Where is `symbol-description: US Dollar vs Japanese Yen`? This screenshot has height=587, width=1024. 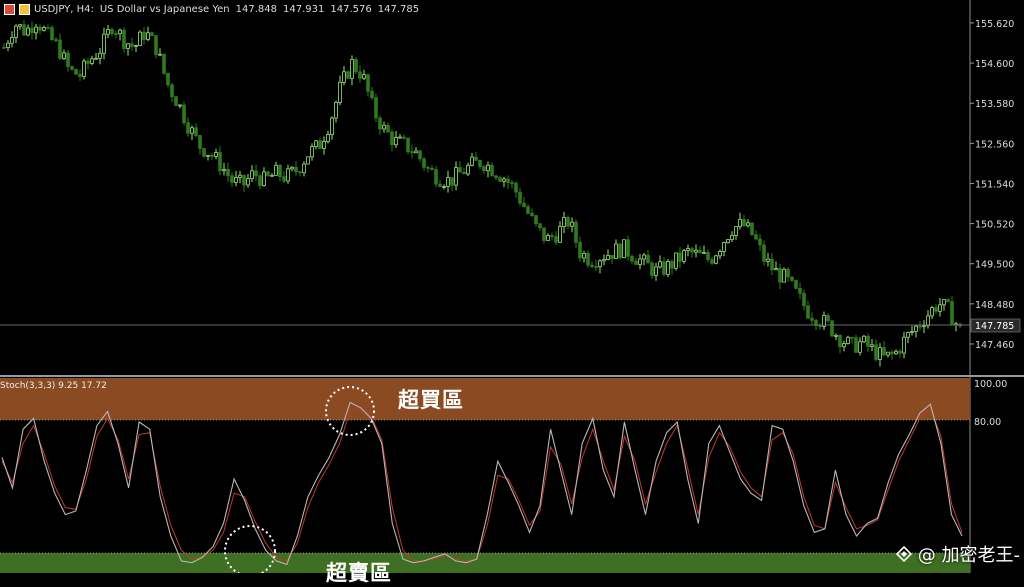
symbol-description: US Dollar vs Japanese Yen is located at coordinates (164, 9).